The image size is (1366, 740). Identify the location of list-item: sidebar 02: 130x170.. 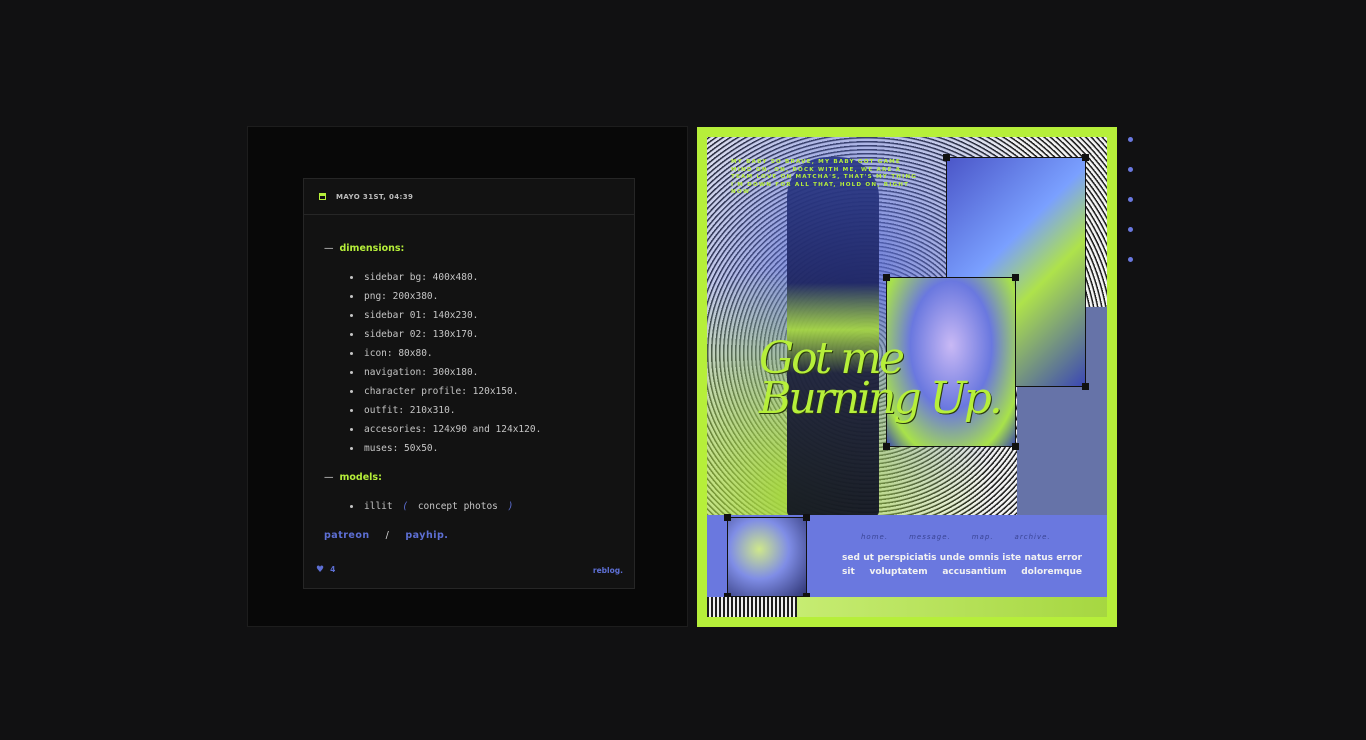
(482, 334).